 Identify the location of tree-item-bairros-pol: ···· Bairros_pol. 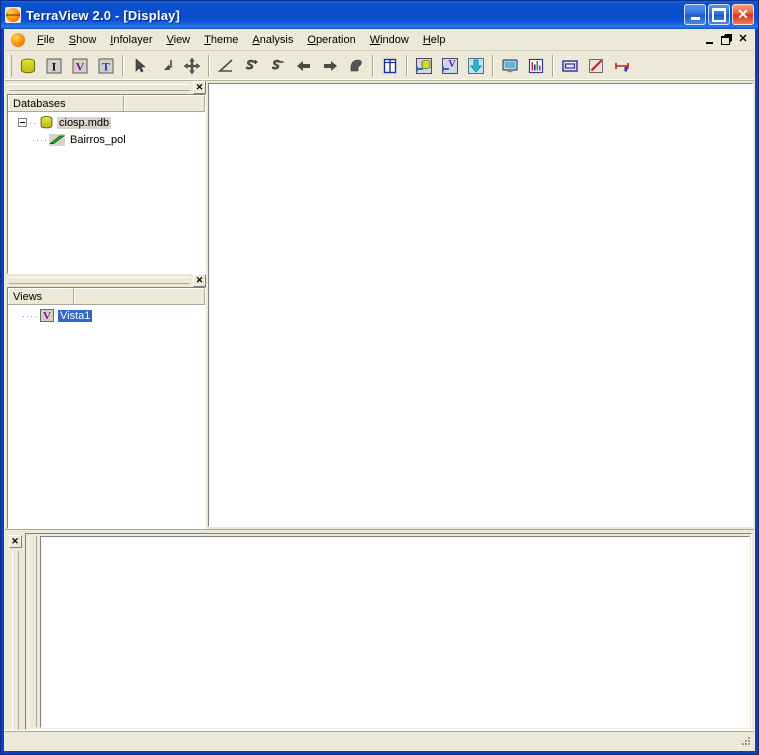
(106, 139).